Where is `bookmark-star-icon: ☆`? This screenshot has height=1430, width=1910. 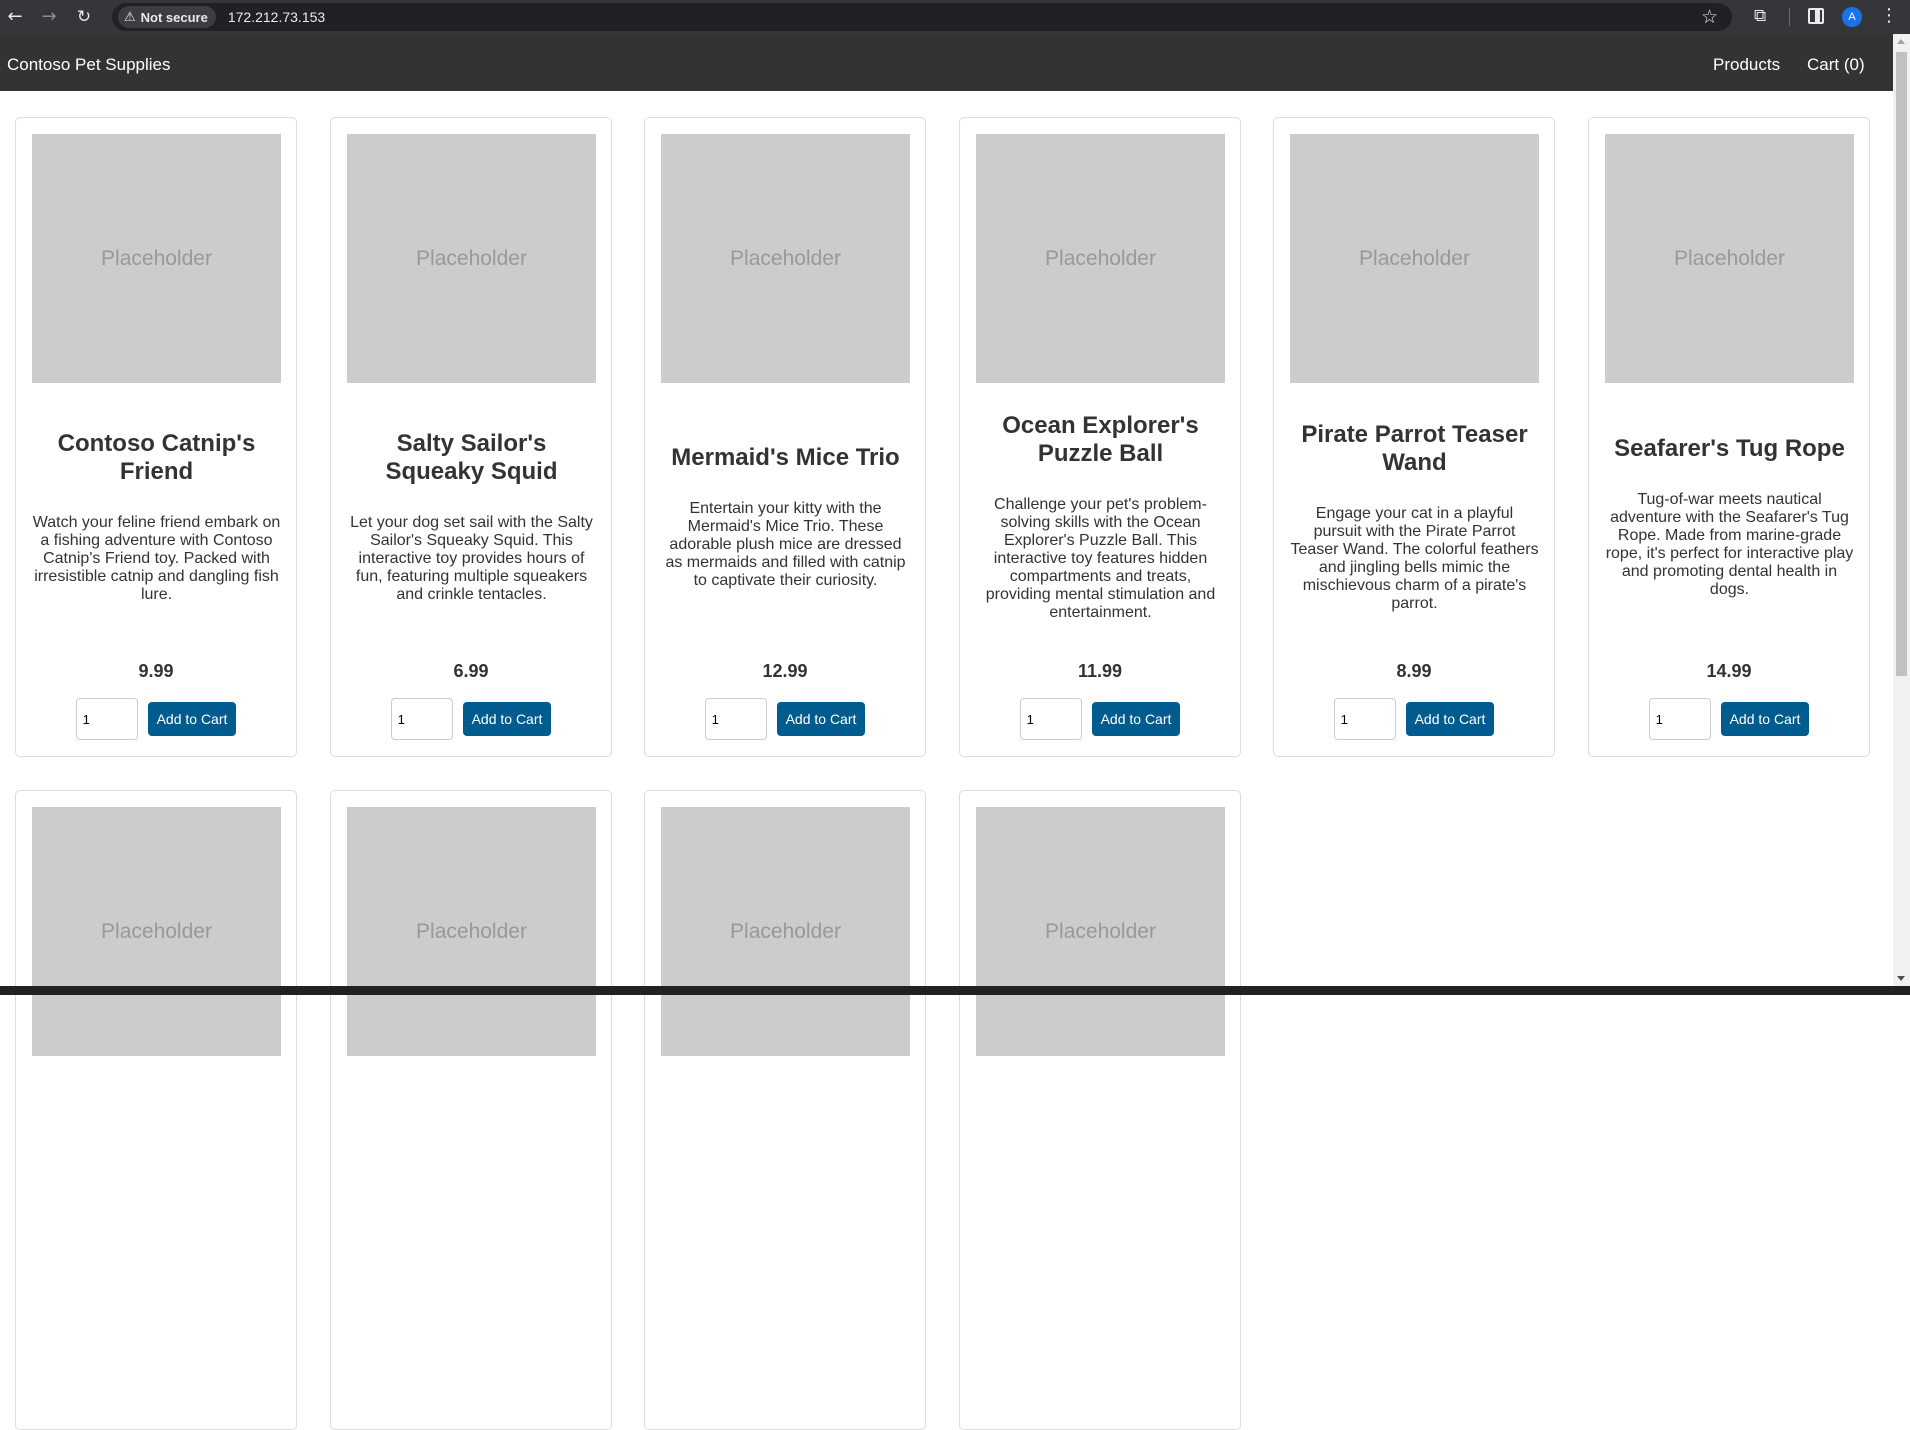 bookmark-star-icon: ☆ is located at coordinates (1709, 17).